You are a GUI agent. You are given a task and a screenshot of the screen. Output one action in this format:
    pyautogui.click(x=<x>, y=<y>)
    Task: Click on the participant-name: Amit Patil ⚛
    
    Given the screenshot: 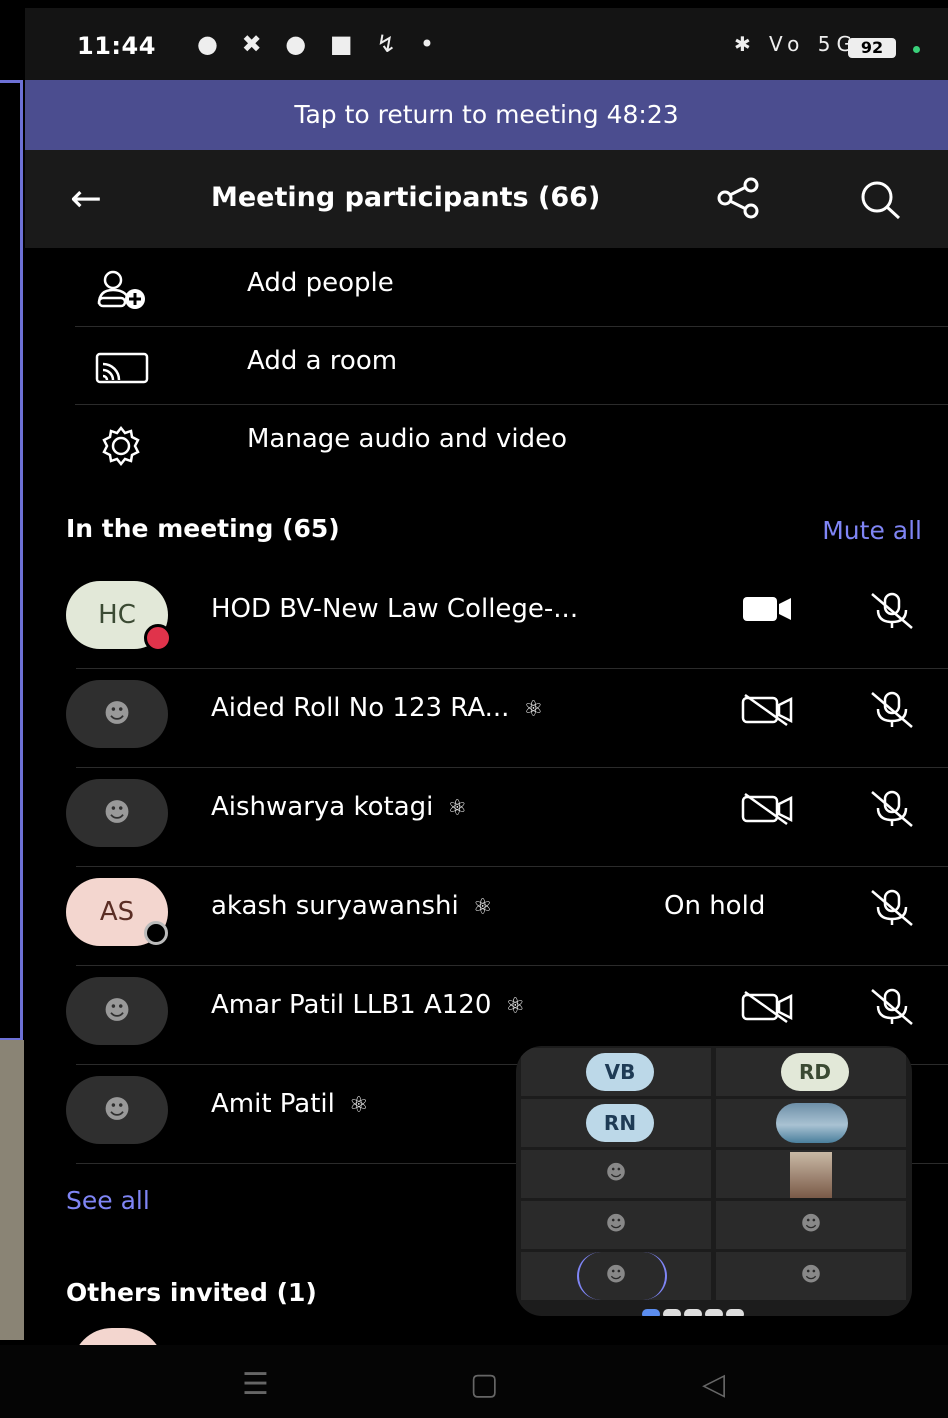 What is the action you would take?
    pyautogui.click(x=290, y=1104)
    